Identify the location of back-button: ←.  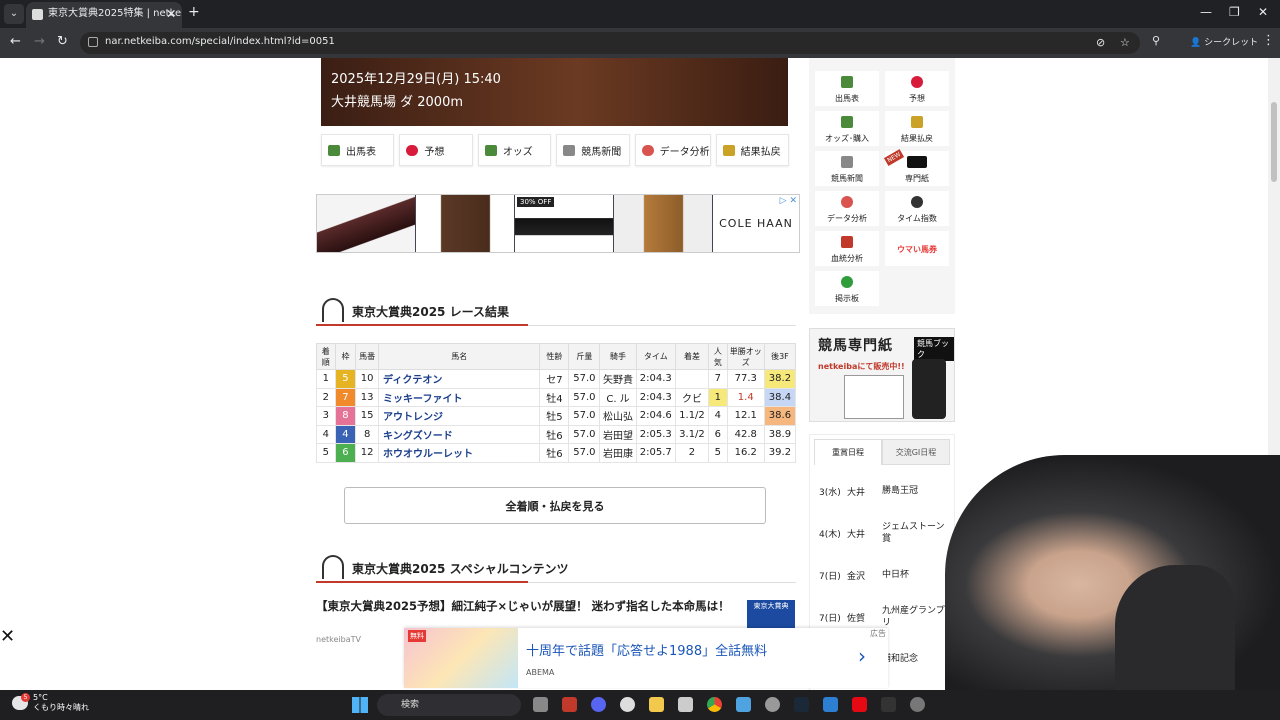
(15, 41).